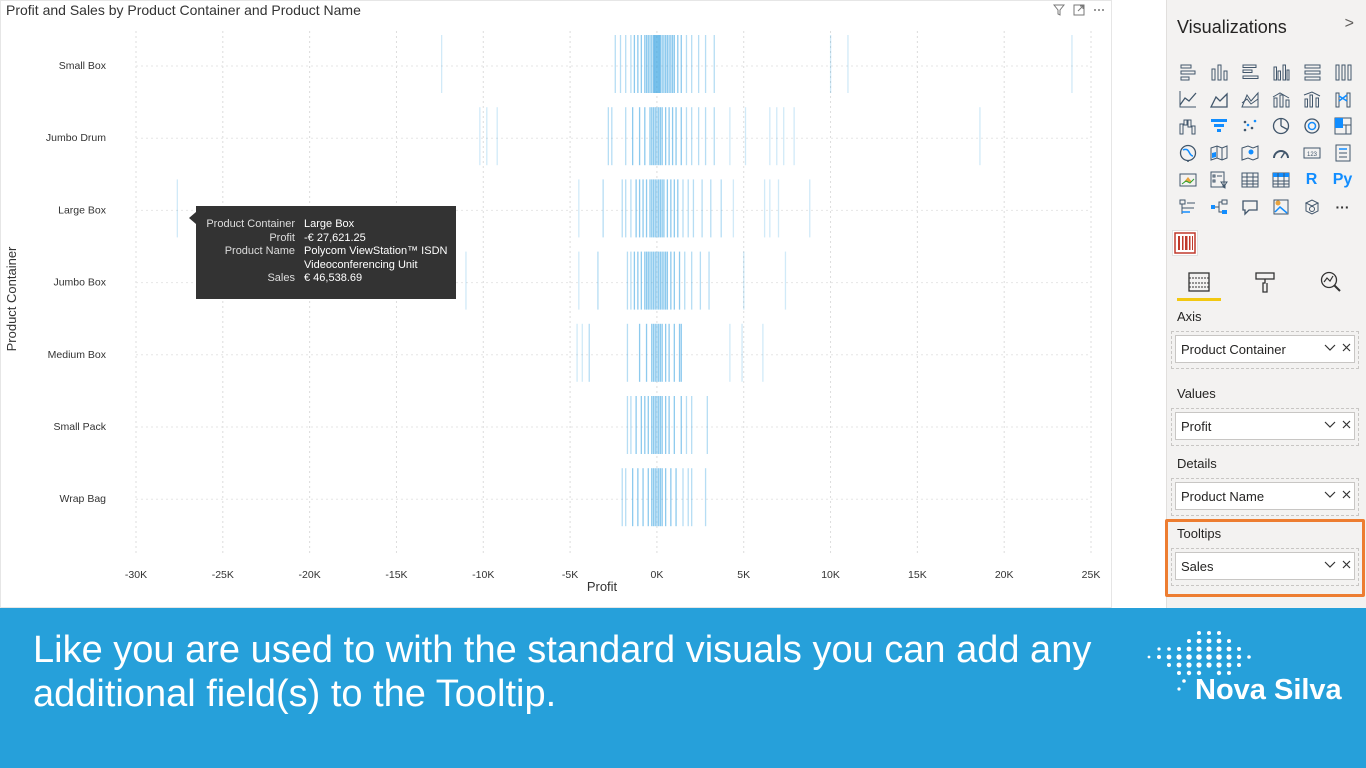  I want to click on clustered-bar-chart-icon, so click(1249, 71).